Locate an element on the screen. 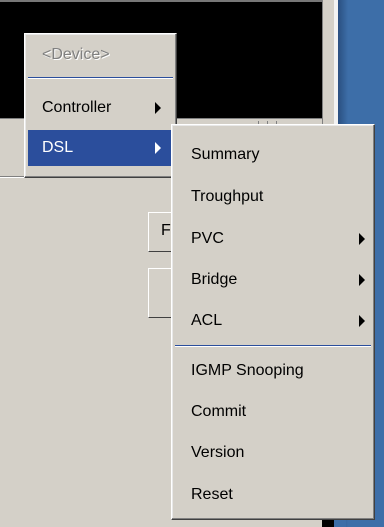  menu-item-label: Summary is located at coordinates (225, 154).